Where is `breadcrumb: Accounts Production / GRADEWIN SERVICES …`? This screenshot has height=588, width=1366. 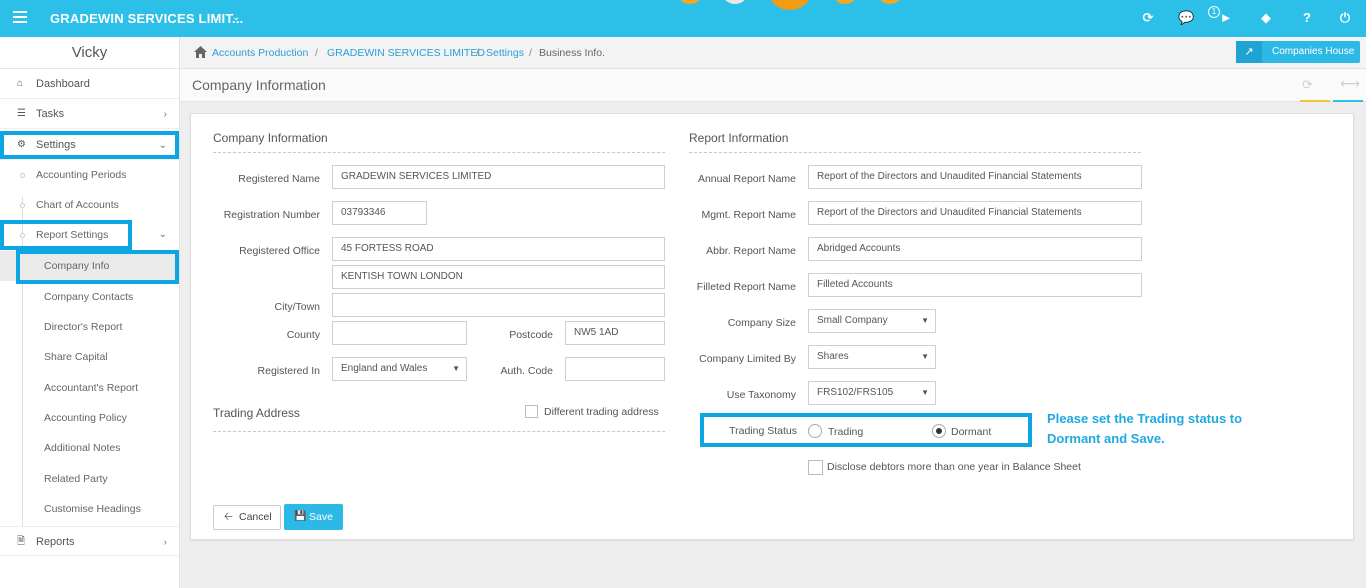
breadcrumb: Accounts Production / GRADEWIN SERVICES … is located at coordinates (773, 53).